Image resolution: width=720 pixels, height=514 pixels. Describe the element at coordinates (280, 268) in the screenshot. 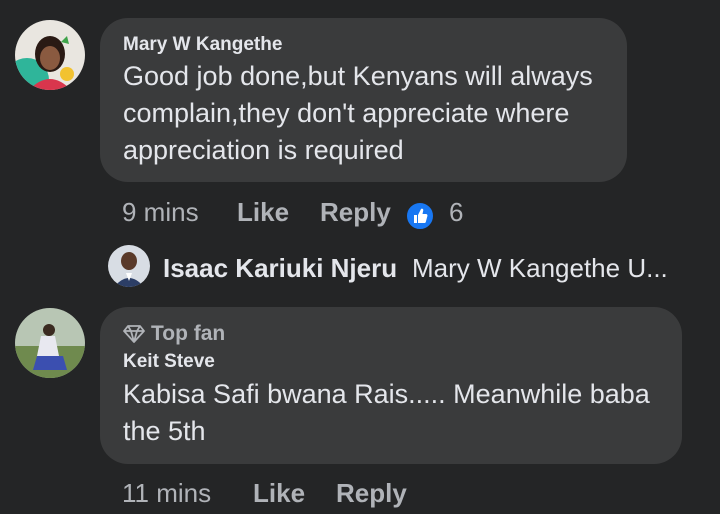

I see `reply-author: Isaac Kariuki Njeru` at that location.